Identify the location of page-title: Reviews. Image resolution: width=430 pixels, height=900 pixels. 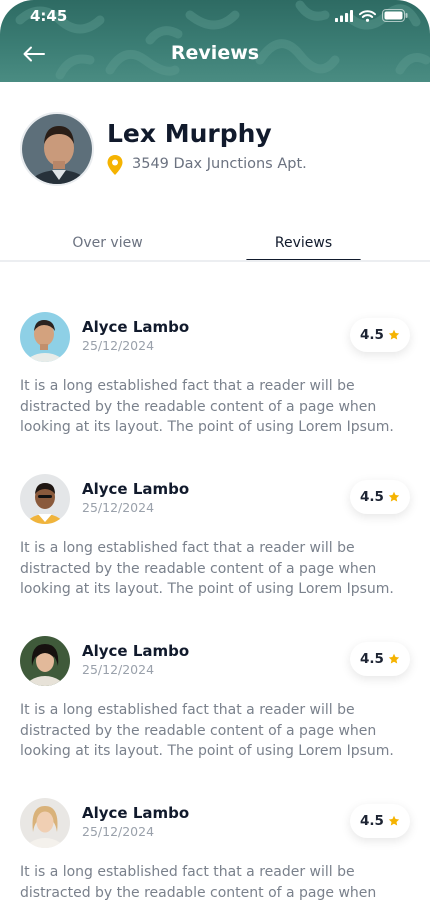
(215, 53).